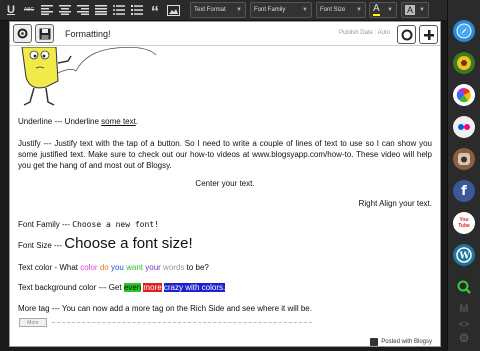  I want to click on search-icon, so click(464, 287).